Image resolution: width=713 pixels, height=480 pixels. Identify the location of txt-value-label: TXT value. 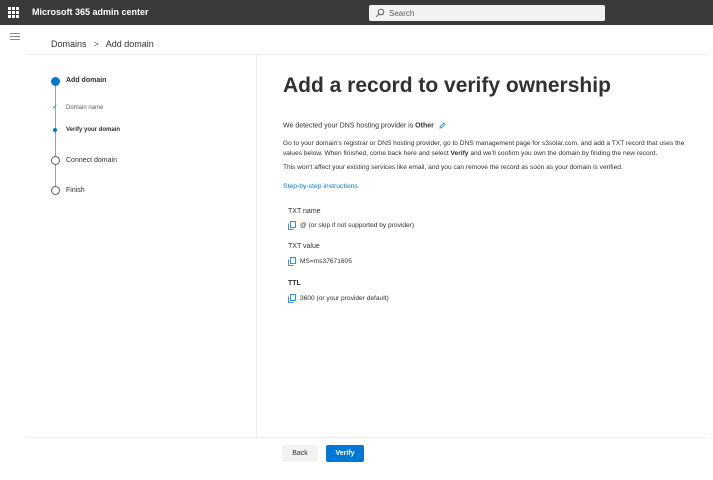
(304, 246).